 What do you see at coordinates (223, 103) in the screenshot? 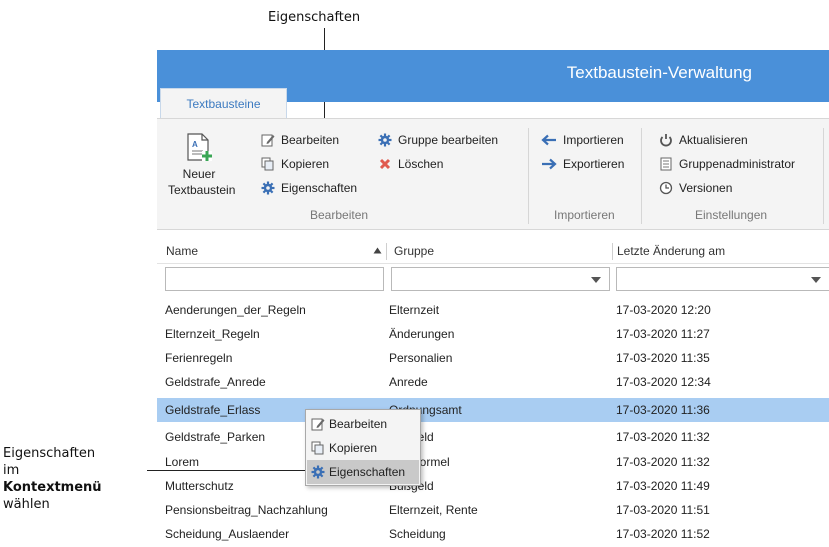
I see `tab-textbausteine: Textbausteine` at bounding box center [223, 103].